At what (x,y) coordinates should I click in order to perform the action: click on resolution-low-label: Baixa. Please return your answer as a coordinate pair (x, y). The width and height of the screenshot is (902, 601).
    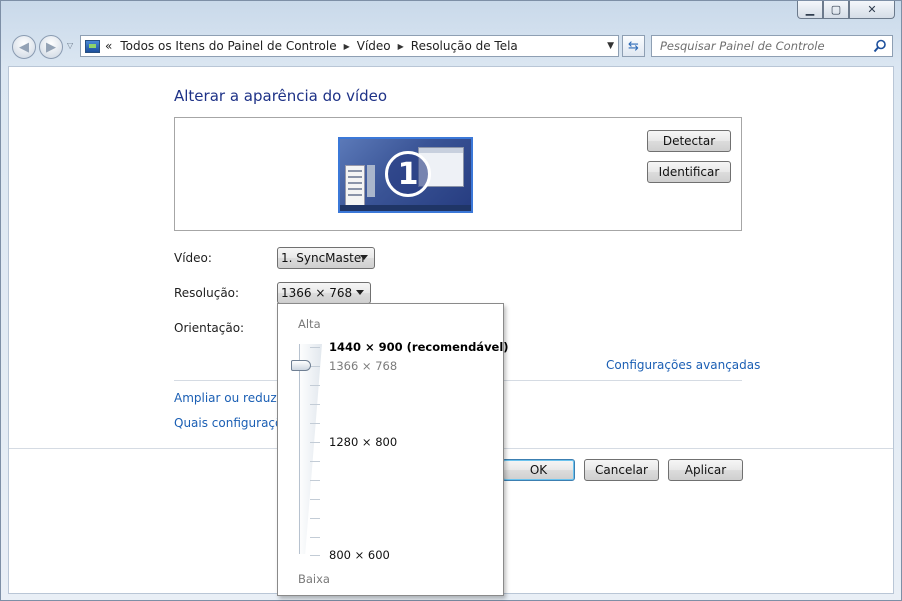
    Looking at the image, I should click on (314, 579).